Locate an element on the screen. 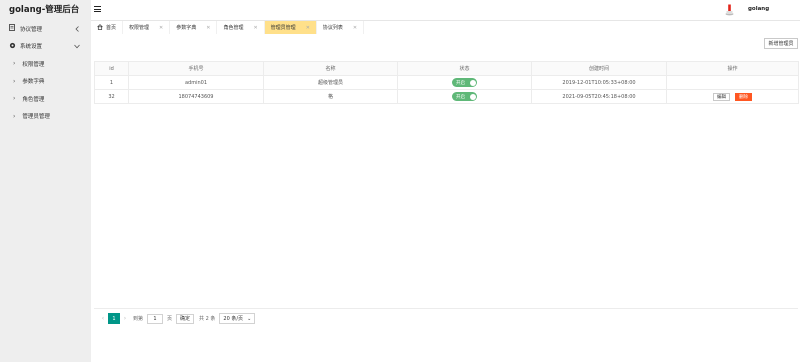 The image size is (800, 362). next-page-icon: › is located at coordinates (125, 318).